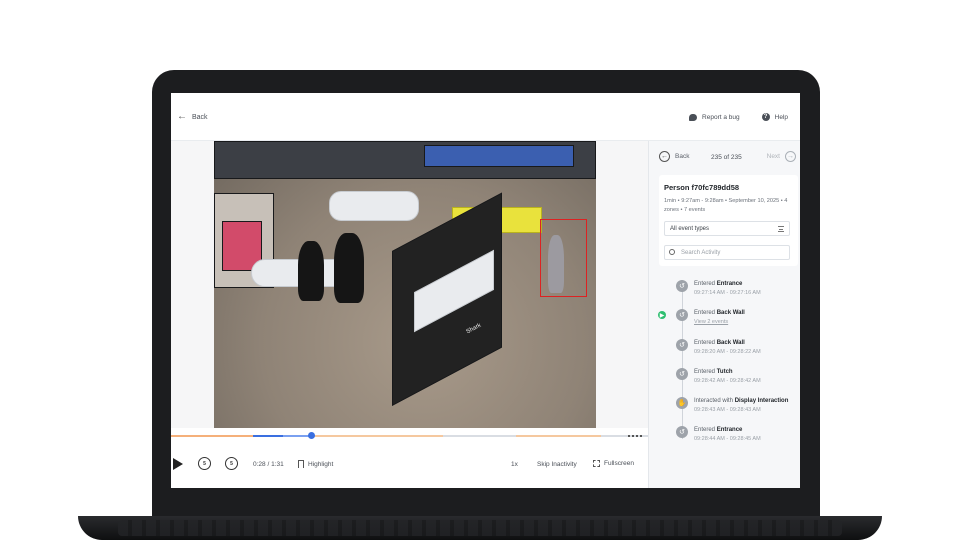 Image resolution: width=960 pixels, height=540 pixels. What do you see at coordinates (773, 156) in the screenshot?
I see `panel-next-label: Next` at bounding box center [773, 156].